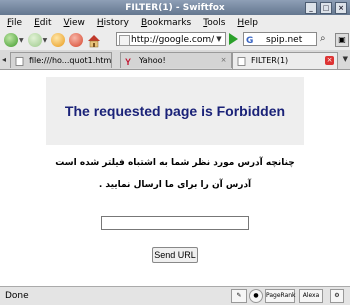  What do you see at coordinates (45, 40) in the screenshot?
I see `forward-dropdown-icon: ▼` at bounding box center [45, 40].